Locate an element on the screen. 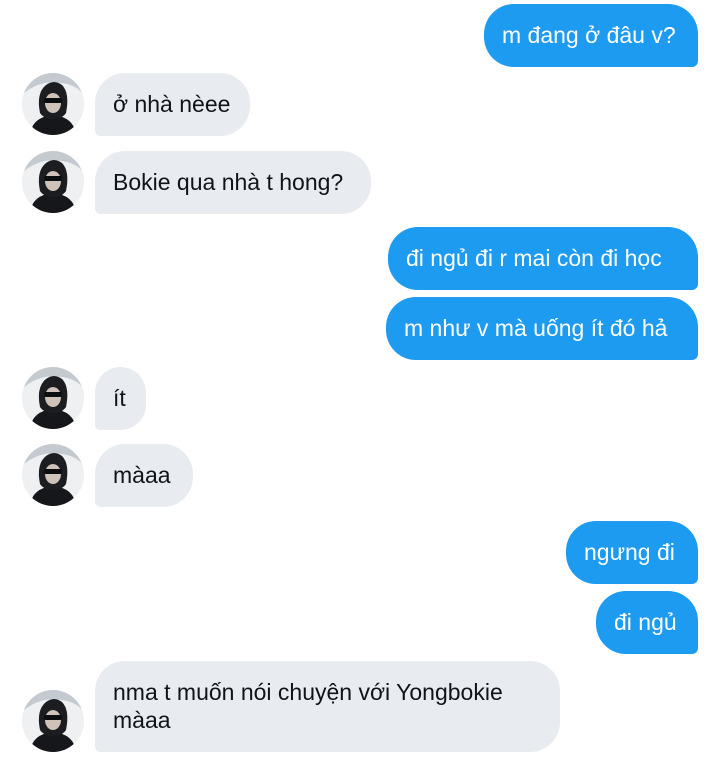 This screenshot has height=758, width=720. message-bubble-sent: đi ngủ is located at coordinates (647, 622).